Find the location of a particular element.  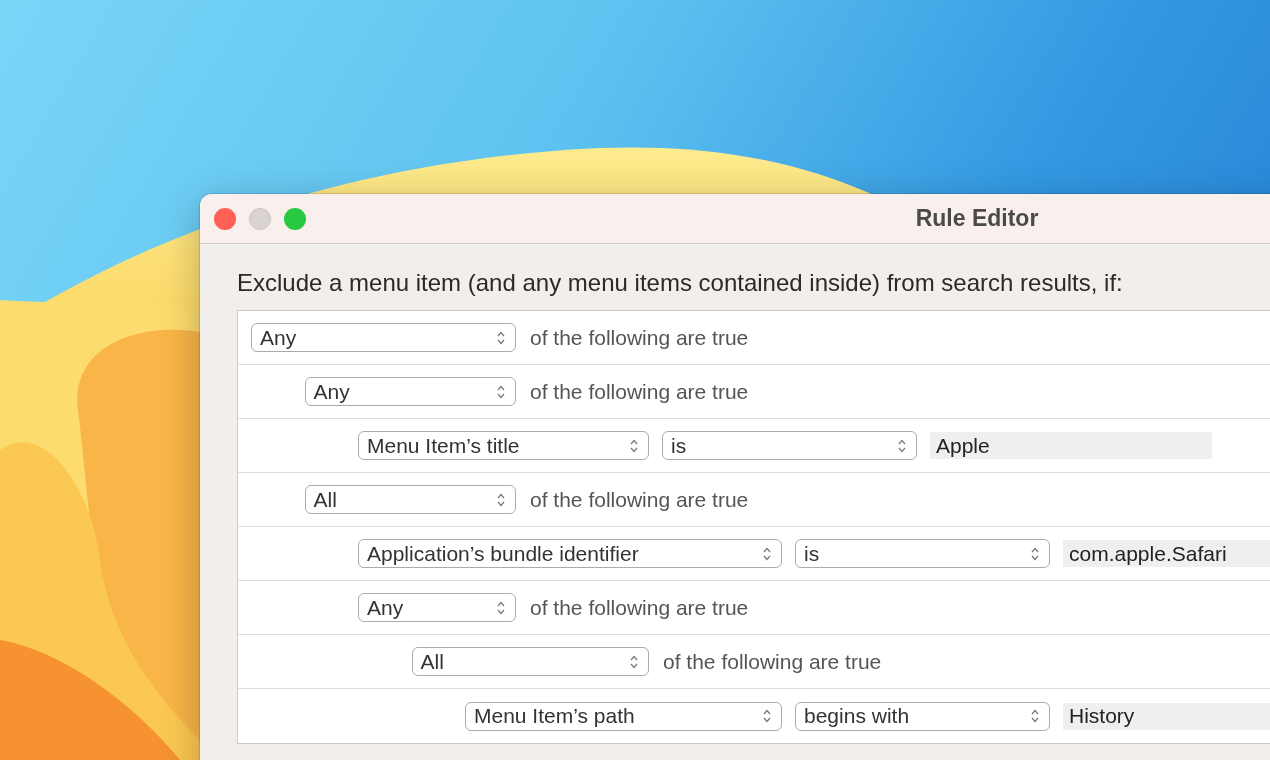

attribute-popup: Menu Item’s title is located at coordinates (503, 445).